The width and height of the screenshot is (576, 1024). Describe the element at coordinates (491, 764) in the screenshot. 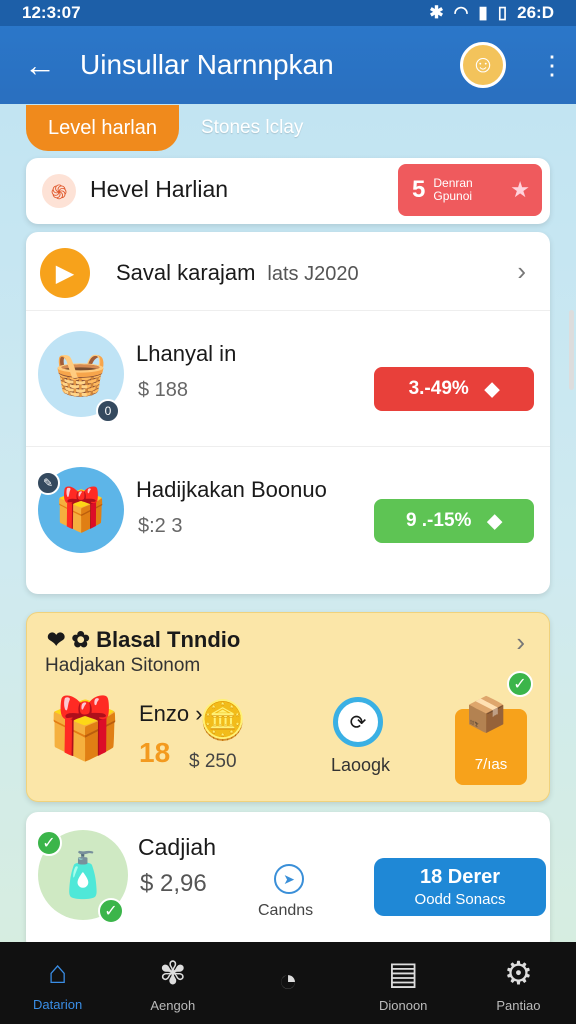

I see `promo-tag-label: 7/ıas` at that location.